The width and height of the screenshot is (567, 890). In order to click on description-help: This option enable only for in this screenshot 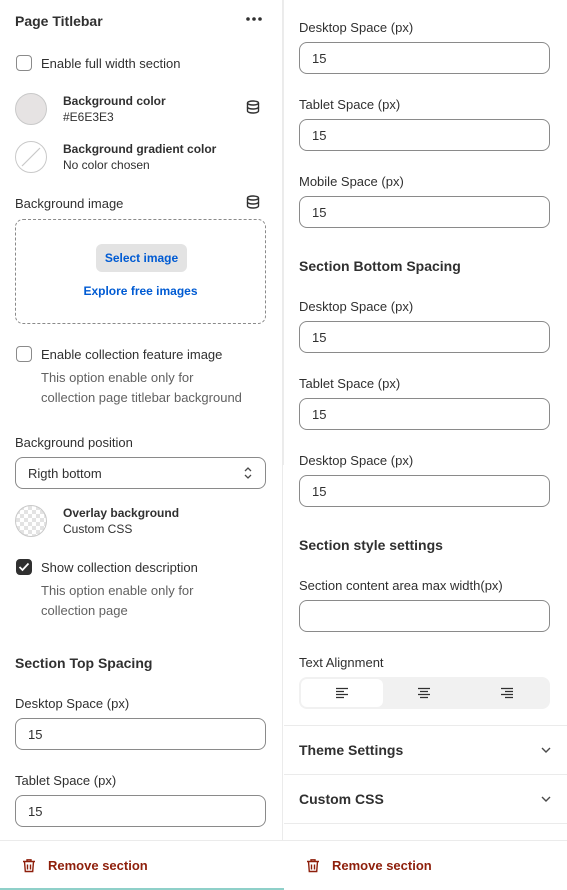, I will do `click(117, 590)`.